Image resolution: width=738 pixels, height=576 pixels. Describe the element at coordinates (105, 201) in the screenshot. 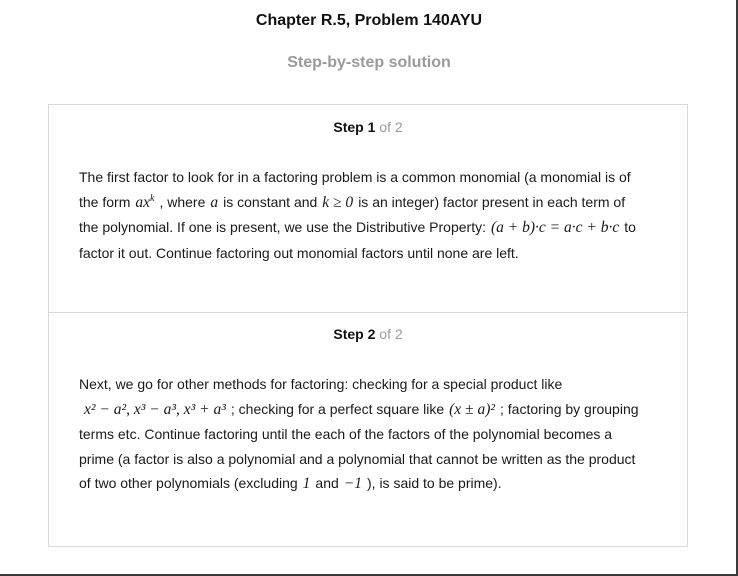

I see `step-text: the form` at that location.